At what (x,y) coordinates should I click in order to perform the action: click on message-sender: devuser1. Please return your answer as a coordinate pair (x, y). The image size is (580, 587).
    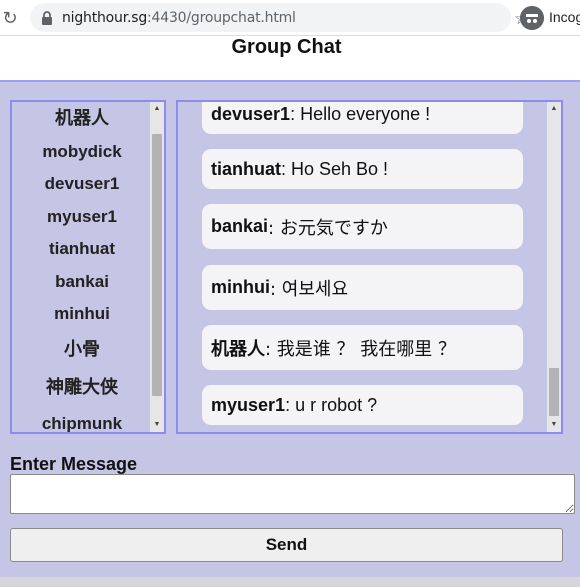
    Looking at the image, I should click on (251, 113).